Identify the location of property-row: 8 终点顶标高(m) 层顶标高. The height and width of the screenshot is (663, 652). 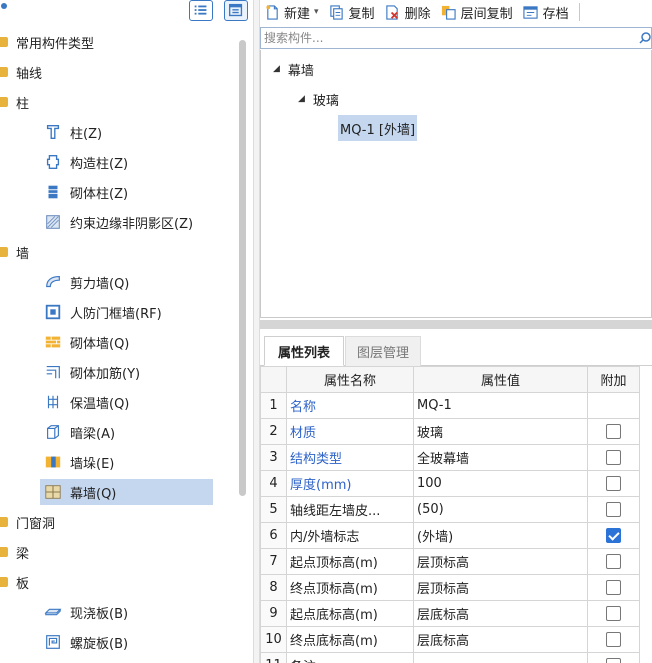
(450, 587).